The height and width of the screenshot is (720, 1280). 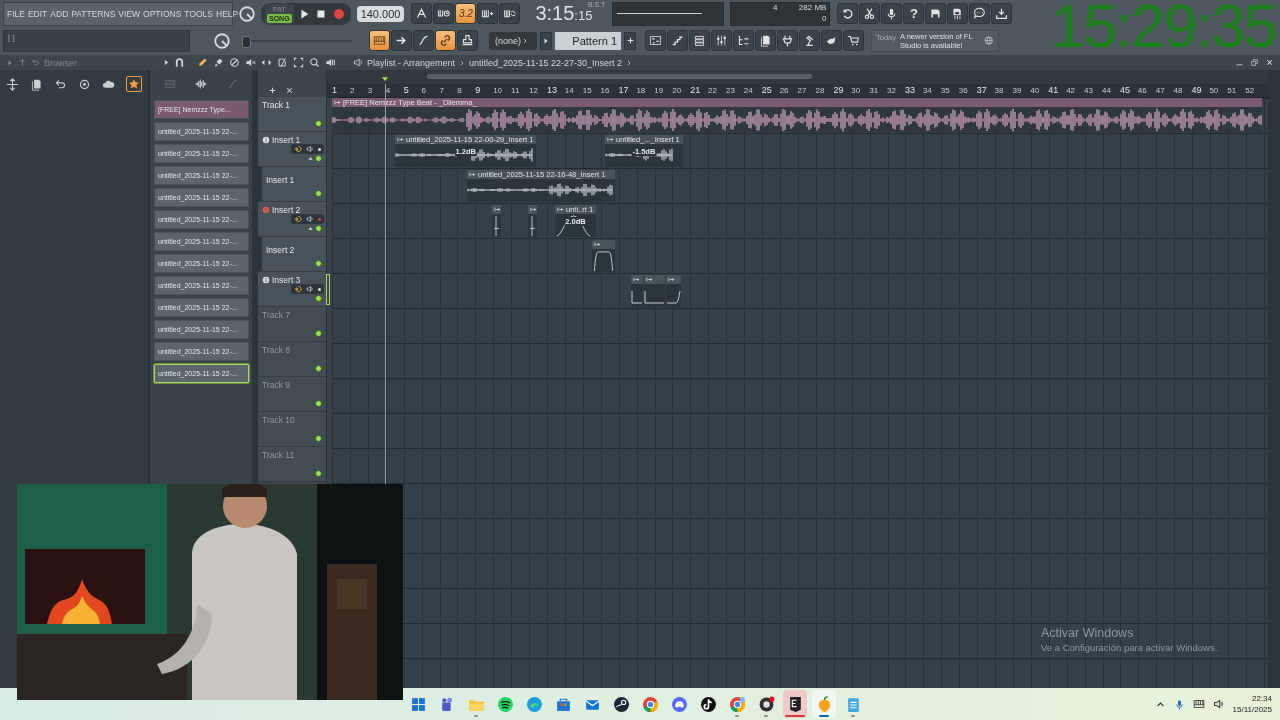 I want to click on menu-item: TOOLS, so click(x=199, y=13).